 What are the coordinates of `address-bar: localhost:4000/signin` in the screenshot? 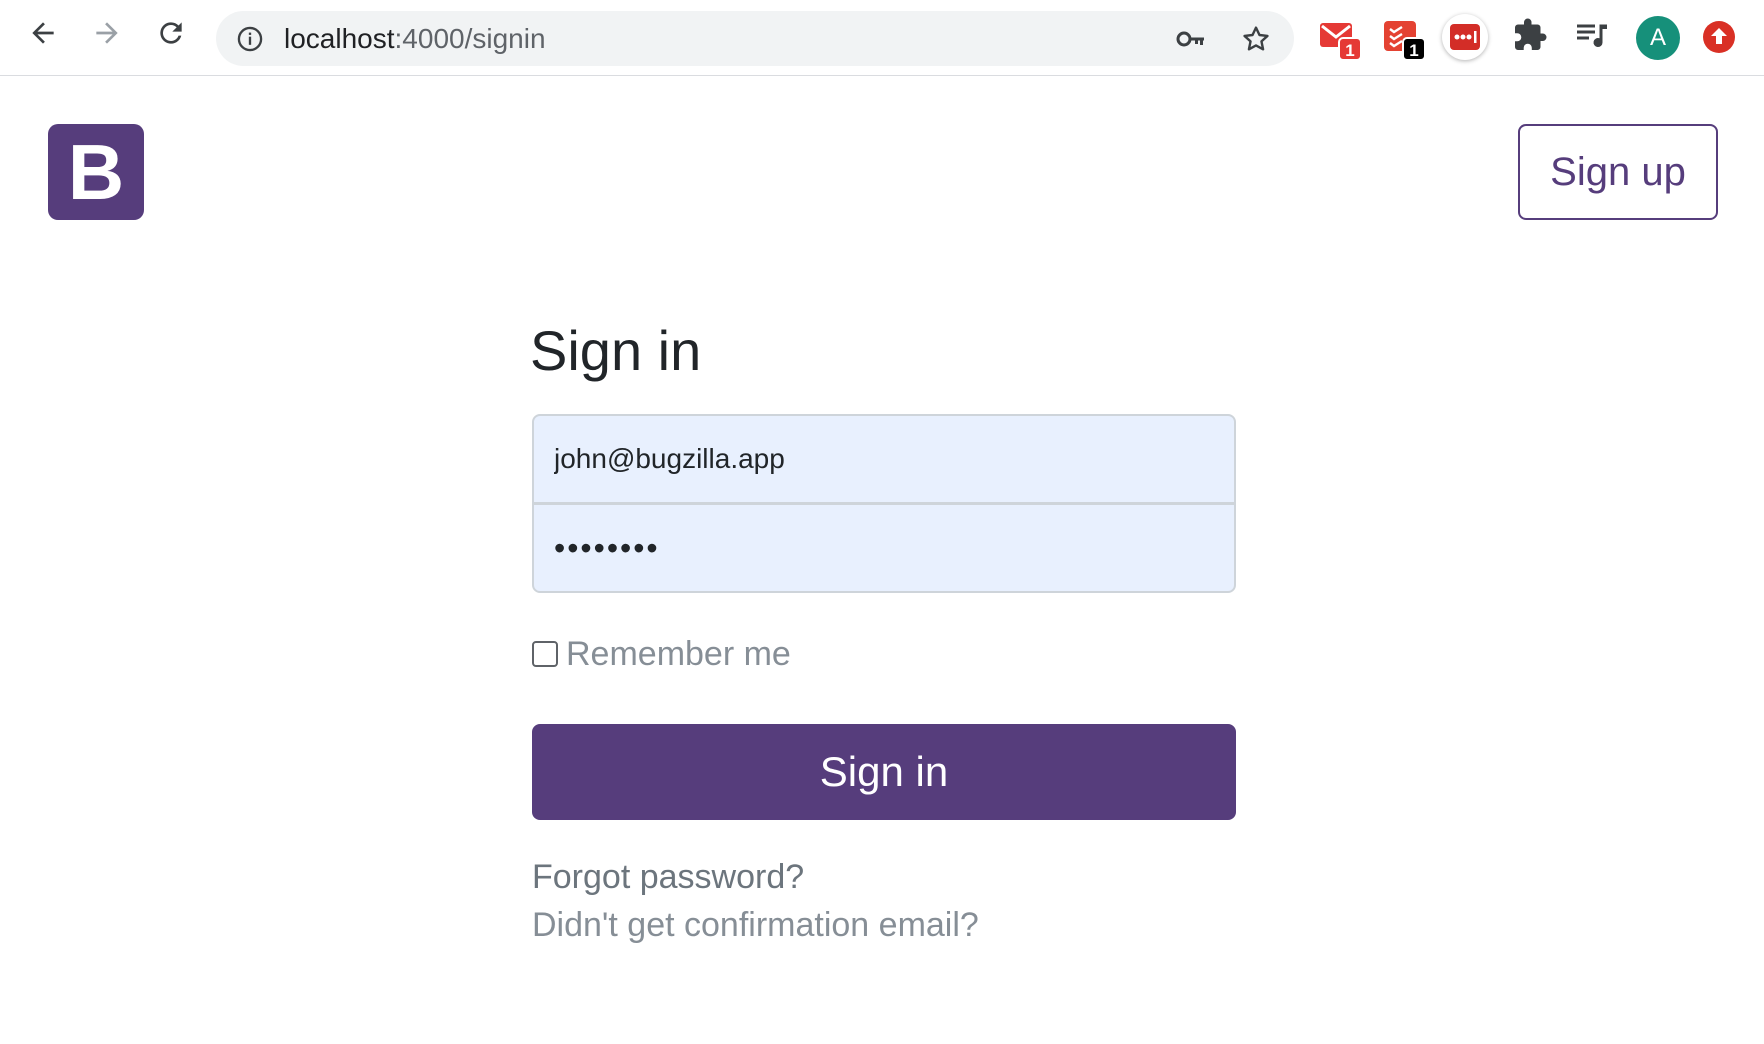 It's located at (755, 38).